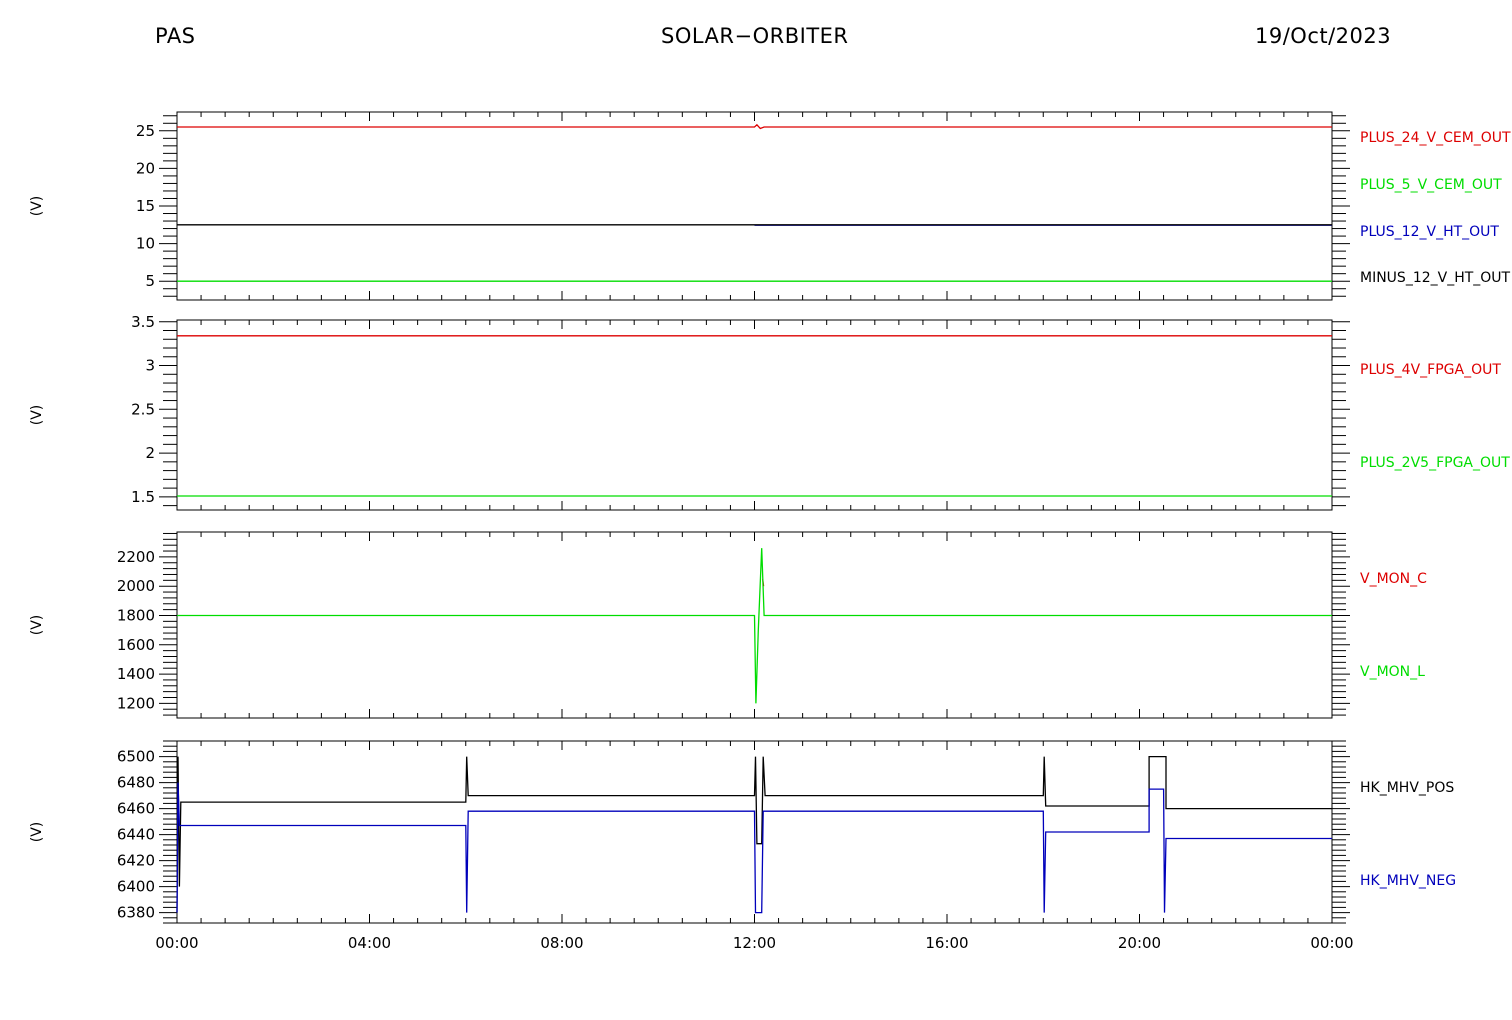  Describe the element at coordinates (1139, 943) in the screenshot. I see `x-tick-label: 20:00` at that location.